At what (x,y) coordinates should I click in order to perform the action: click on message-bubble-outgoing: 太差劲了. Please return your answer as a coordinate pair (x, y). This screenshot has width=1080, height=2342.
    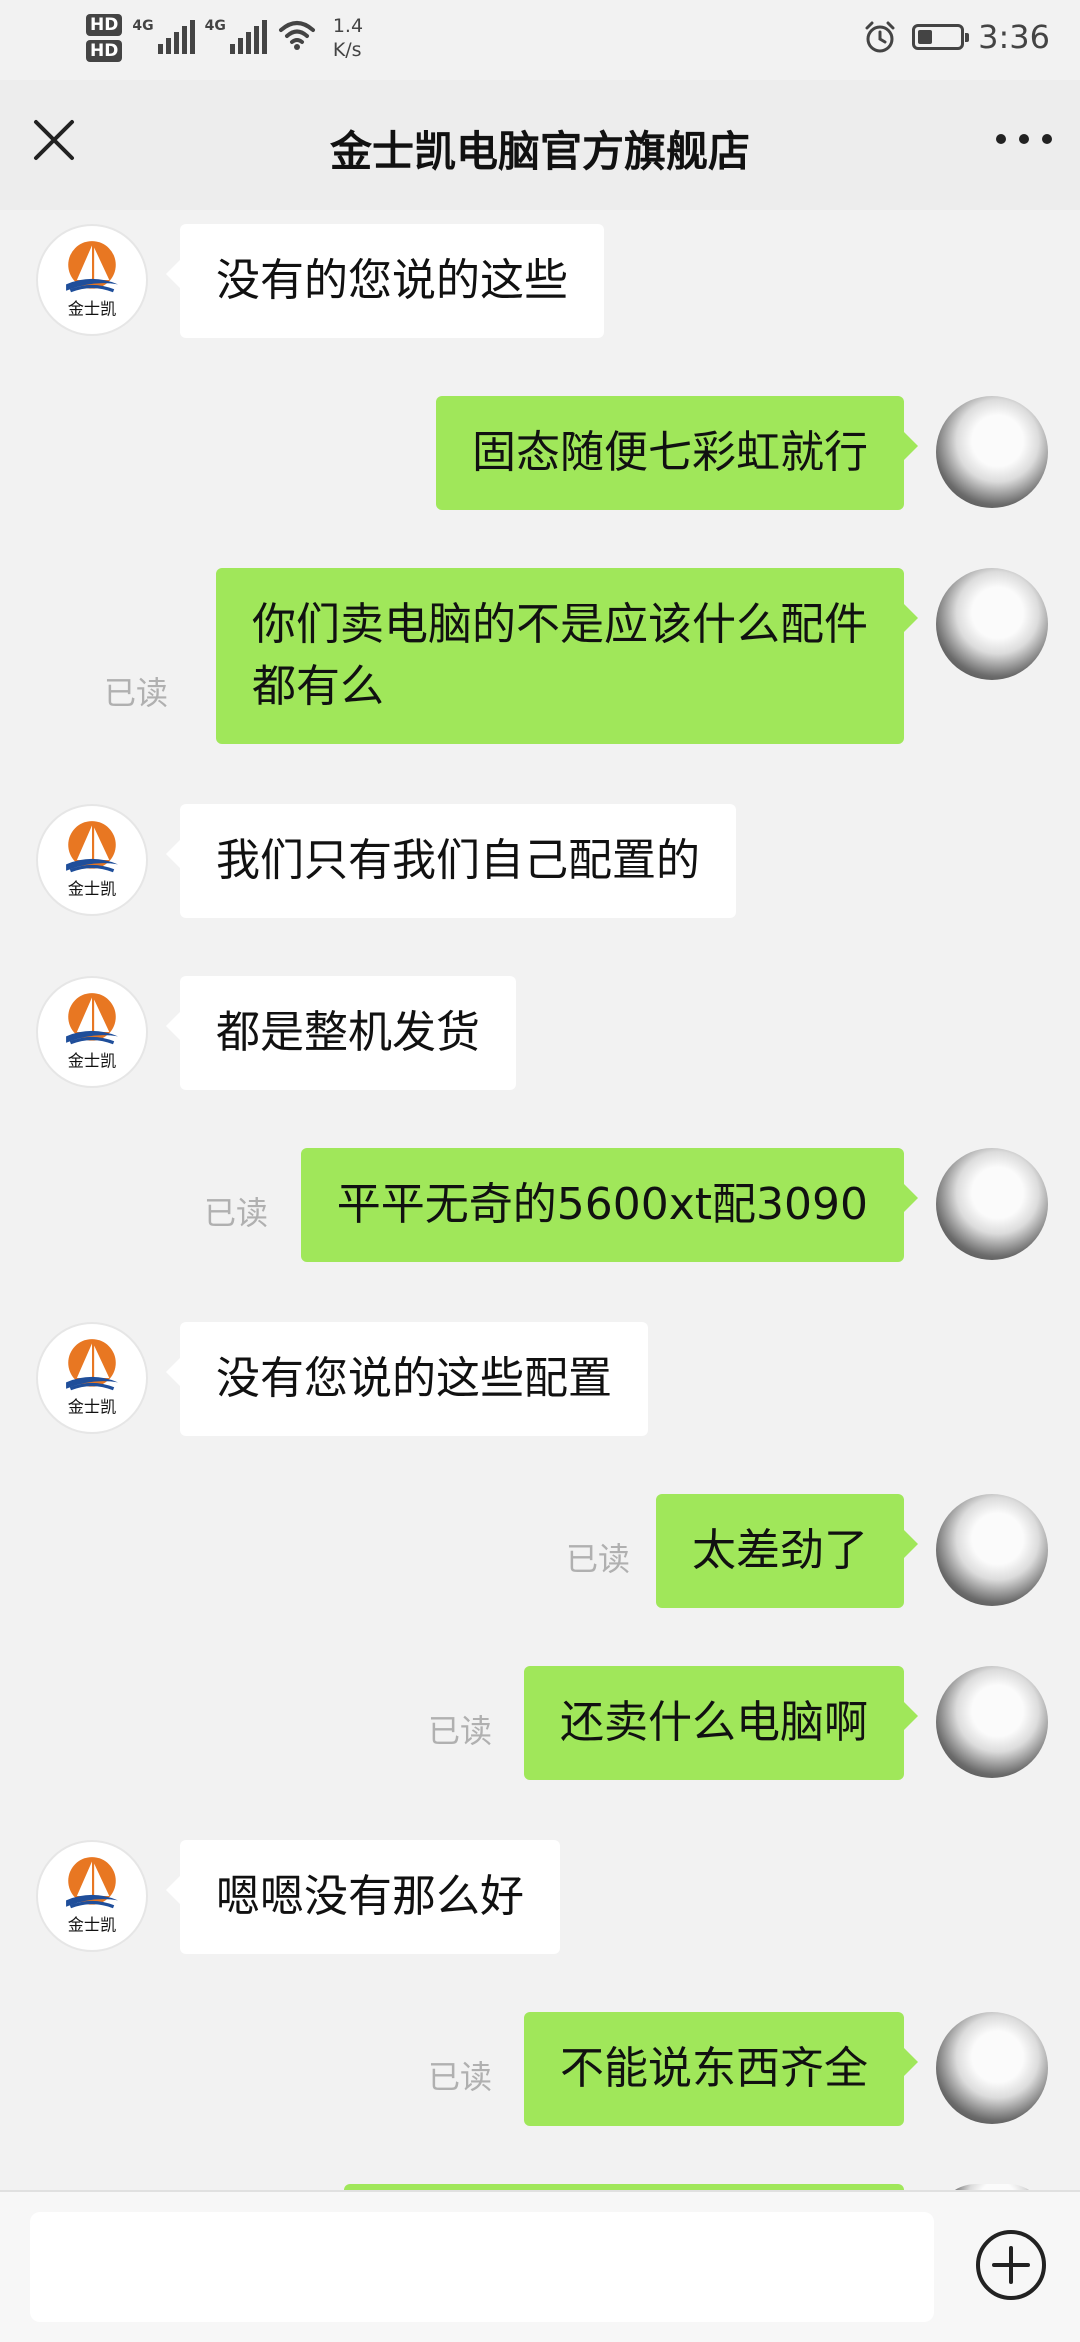
    Looking at the image, I should click on (787, 1551).